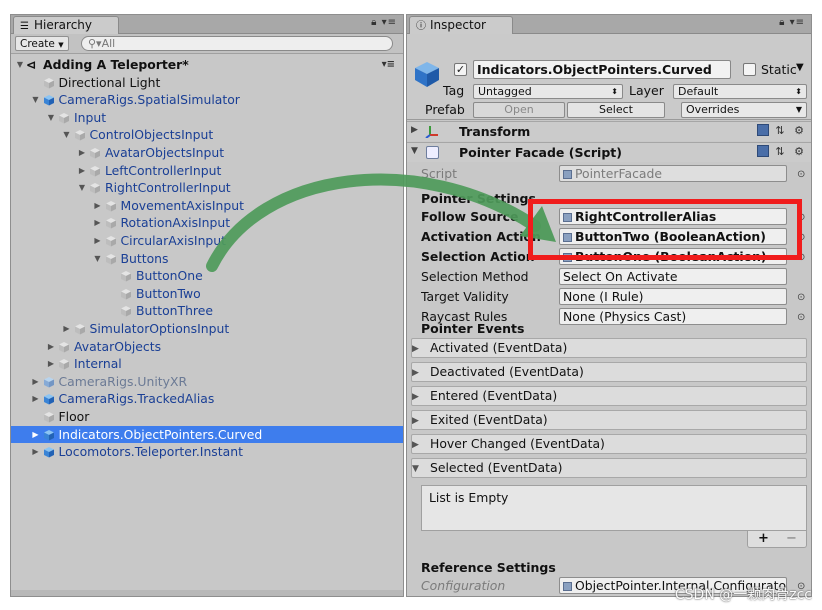  Describe the element at coordinates (414, 151) in the screenshot. I see `expand-arrow-icon: ▼` at that location.